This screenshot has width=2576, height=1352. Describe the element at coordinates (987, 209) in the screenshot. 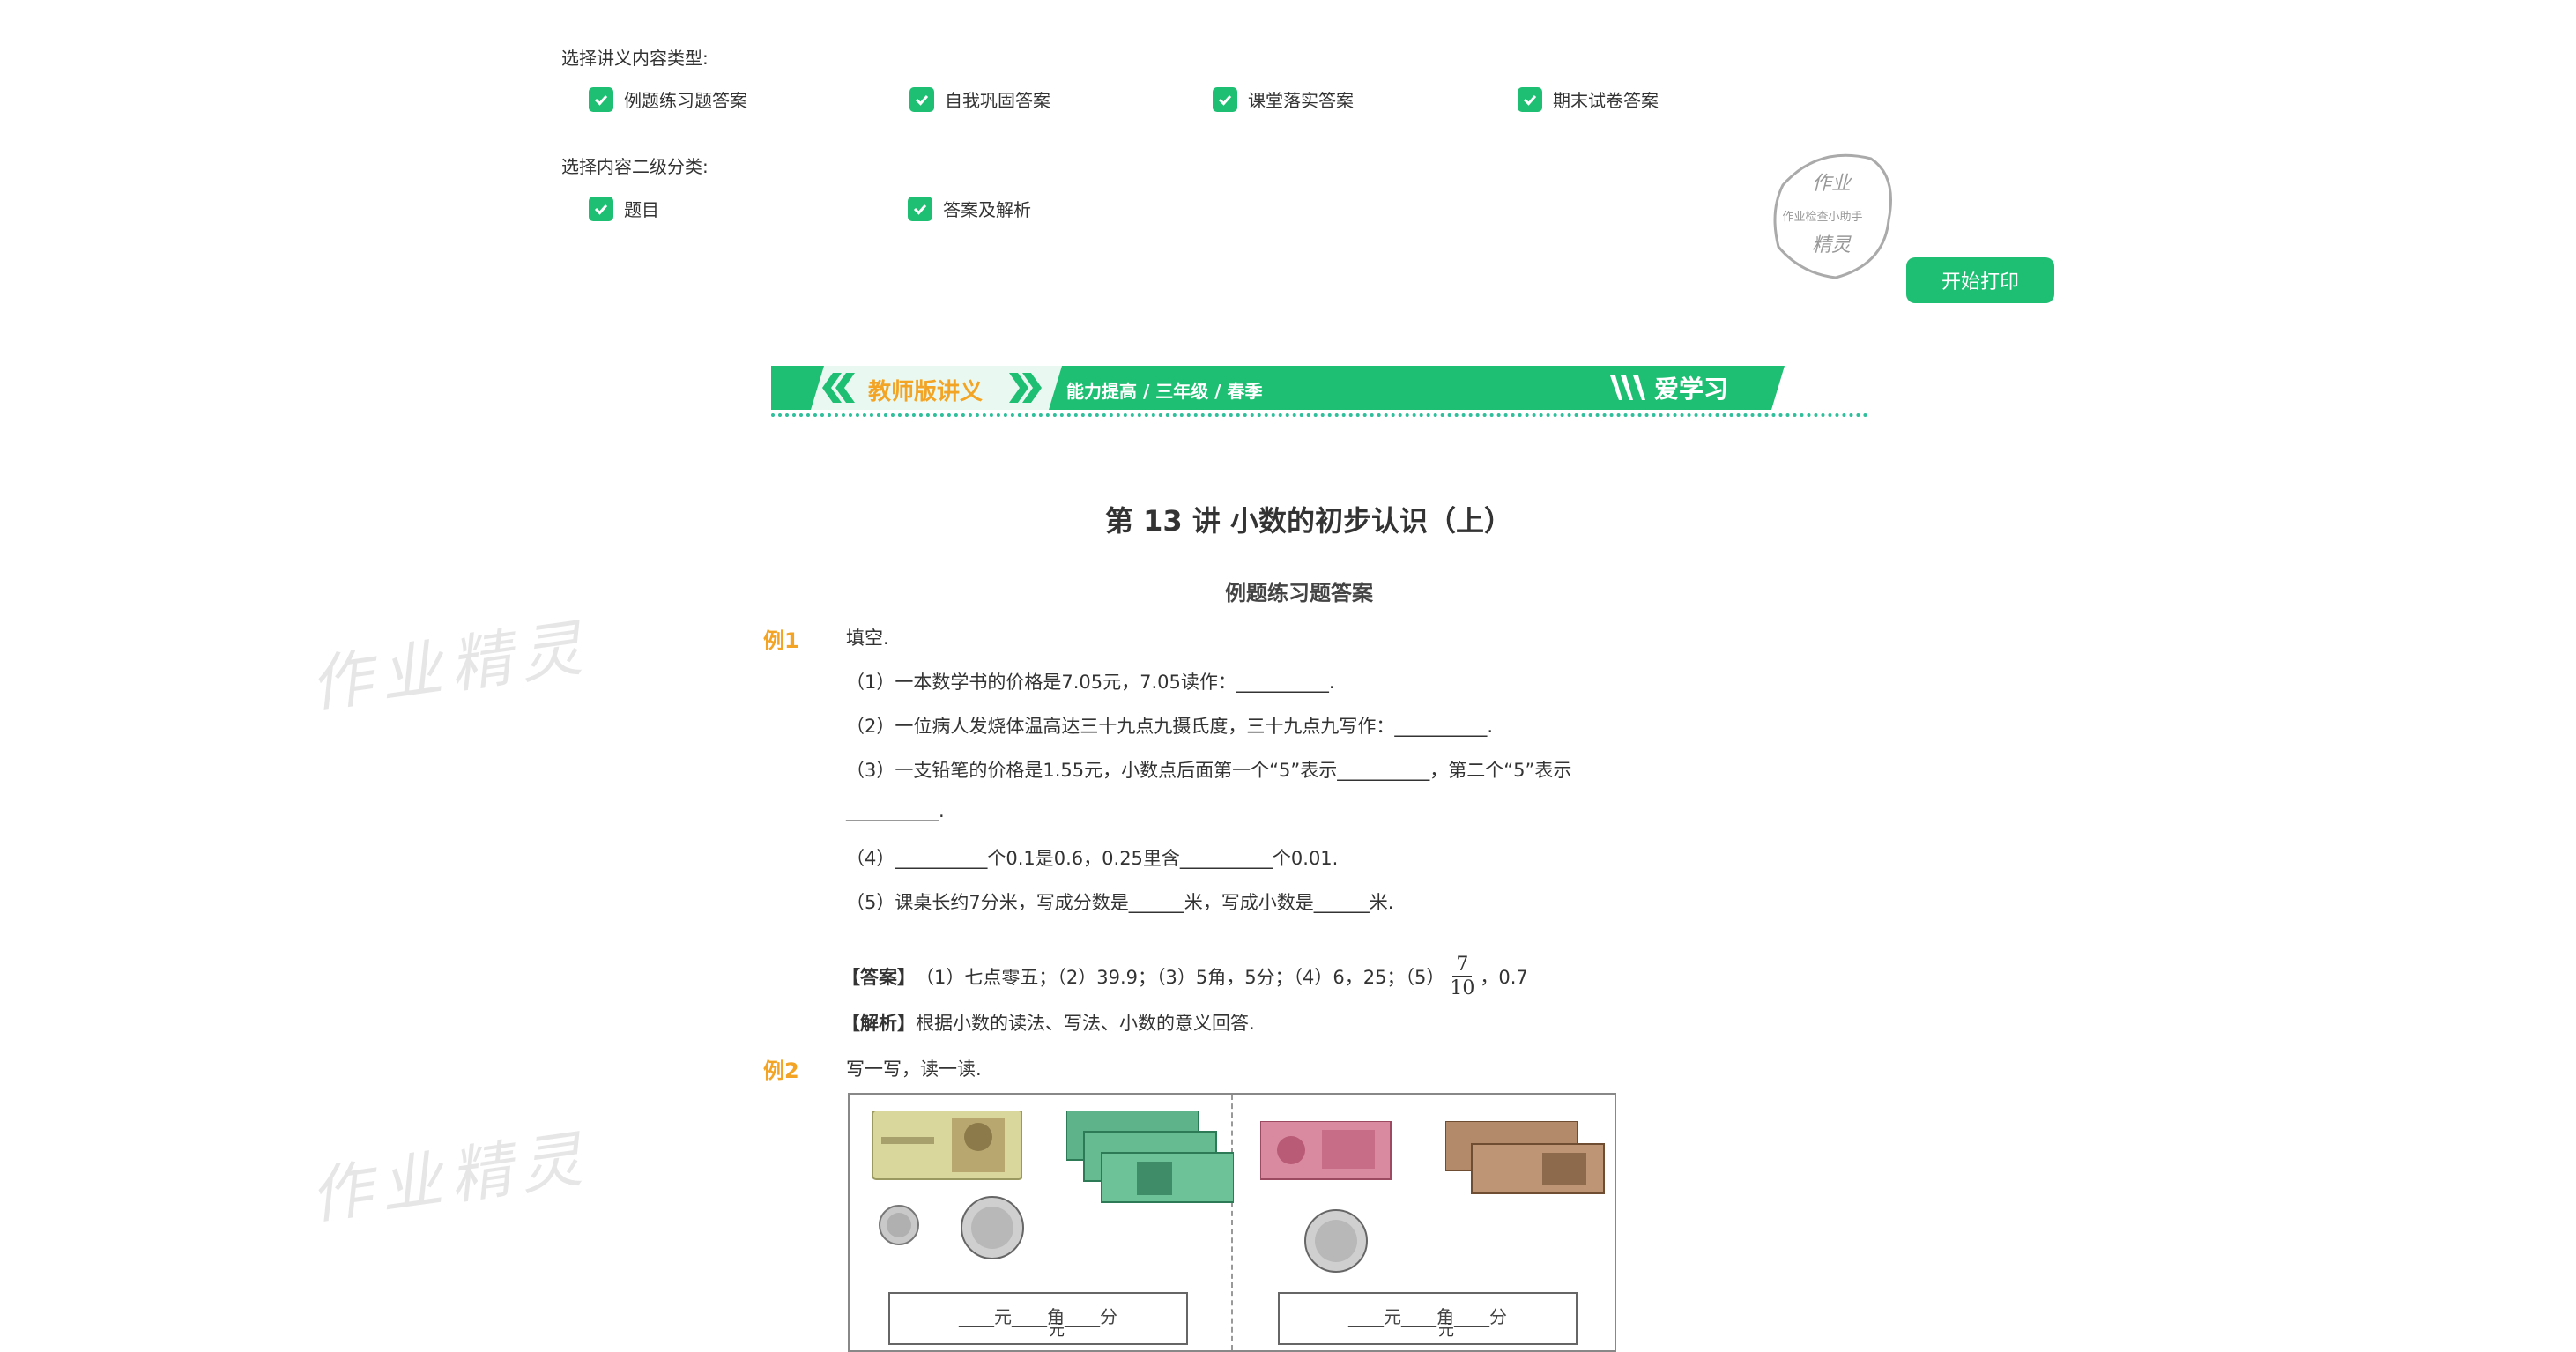

I see `checkbox-label: 答案及解析` at that location.